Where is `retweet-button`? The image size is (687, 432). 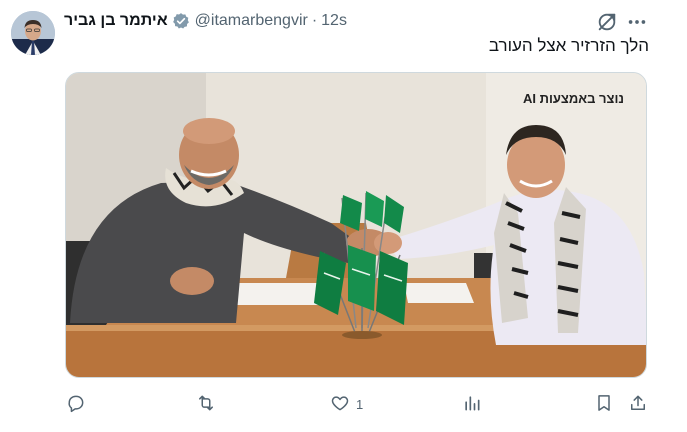 retweet-button is located at coordinates (209, 404).